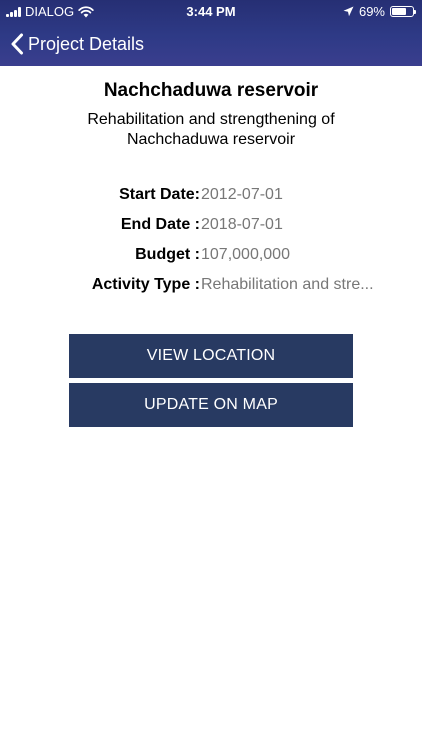  Describe the element at coordinates (399, 11) in the screenshot. I see `battery-fill` at that location.